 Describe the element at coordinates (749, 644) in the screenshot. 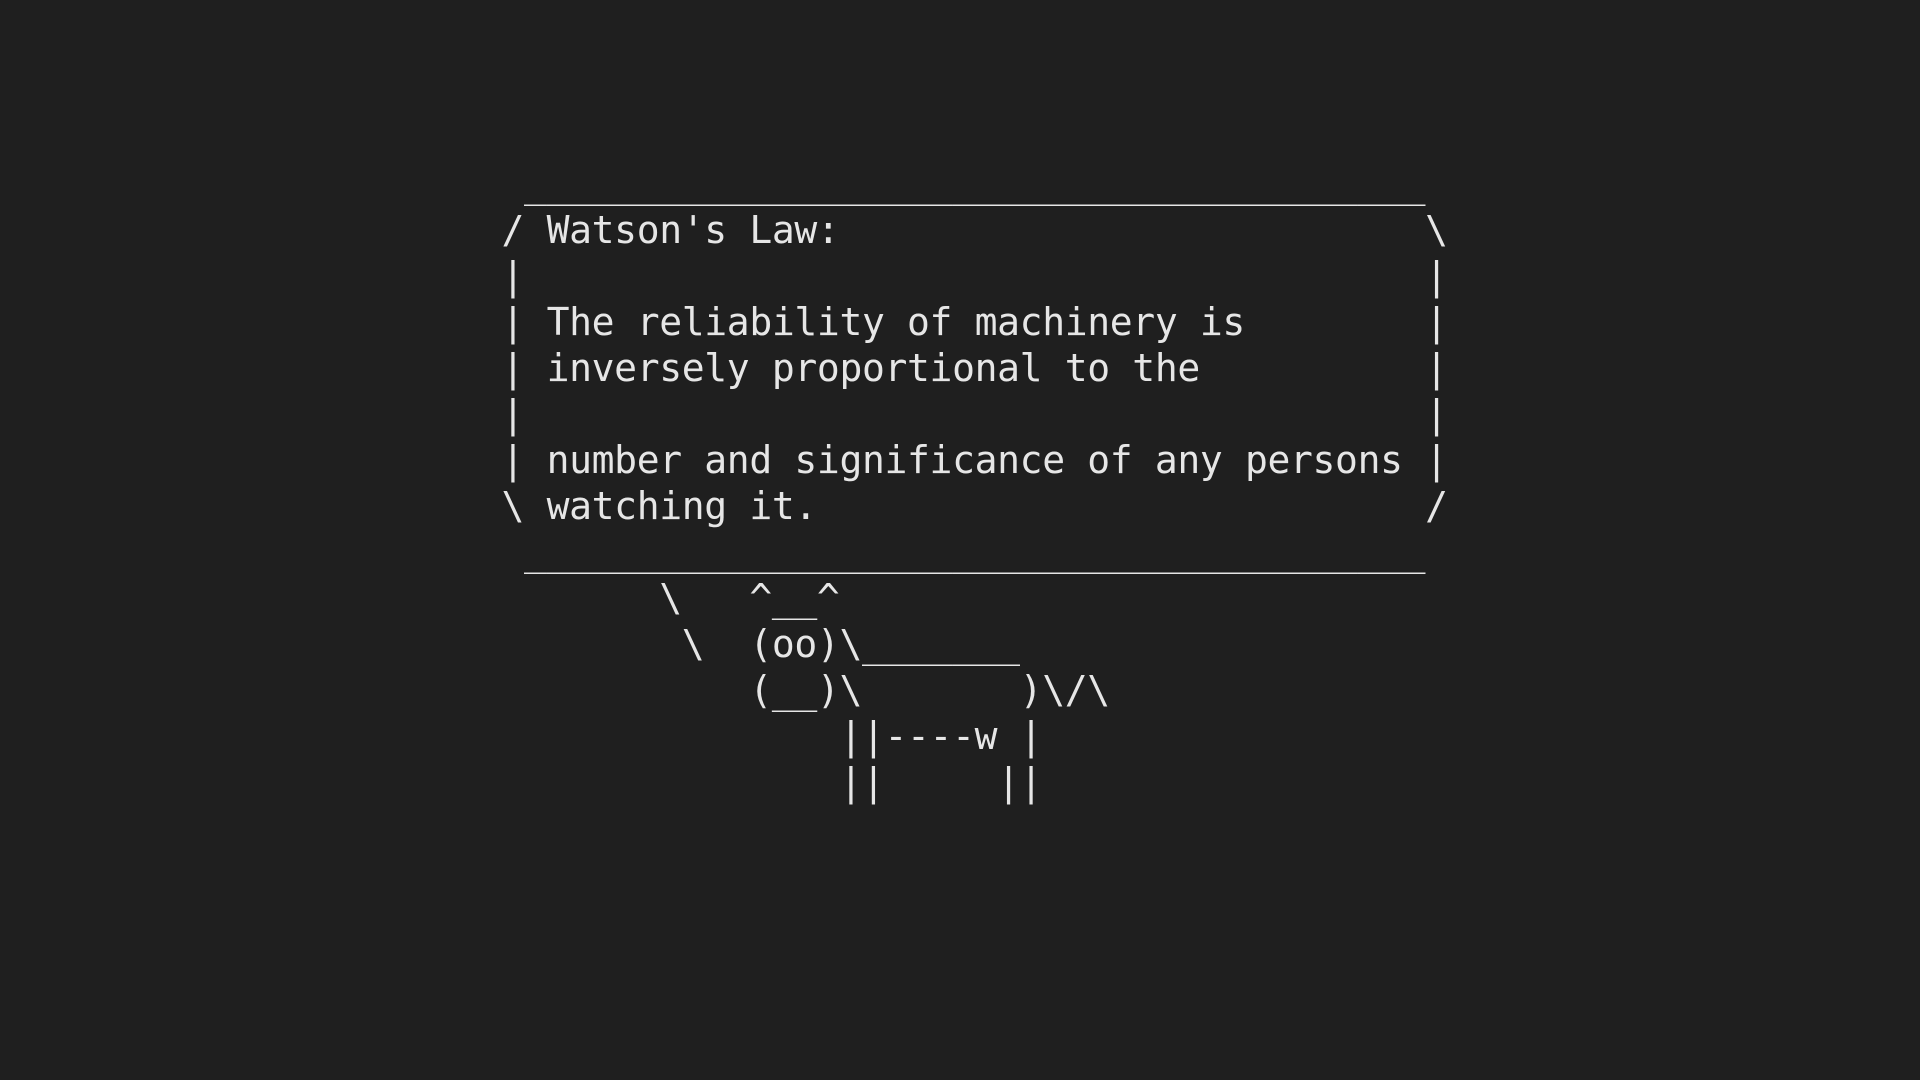

I see `cow-eyes-line: \ (oo)\_______` at that location.